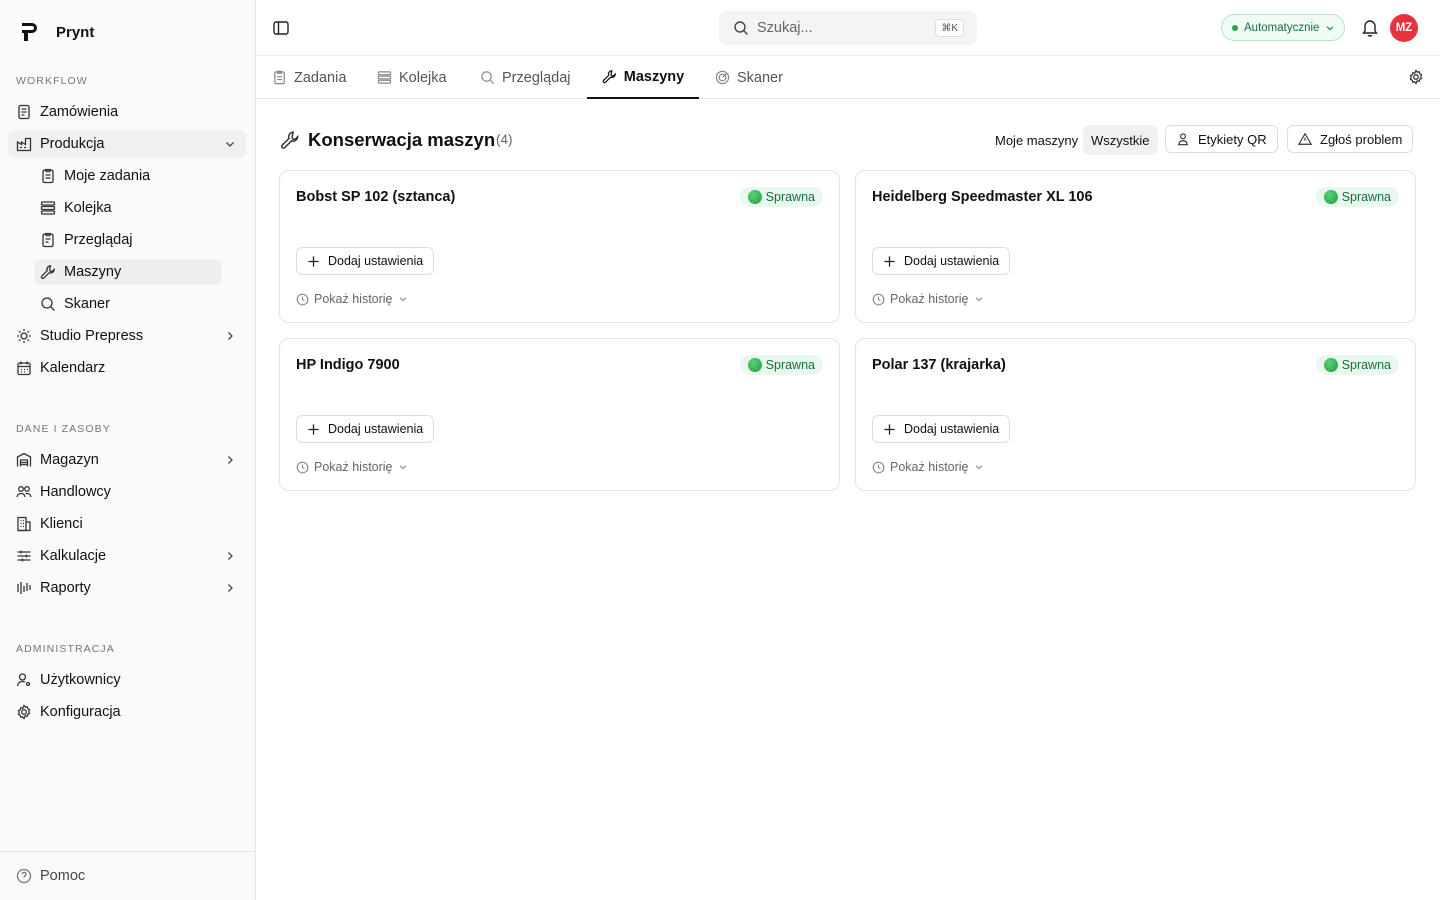  I want to click on tab-maszyny: Maszyny, so click(643, 77).